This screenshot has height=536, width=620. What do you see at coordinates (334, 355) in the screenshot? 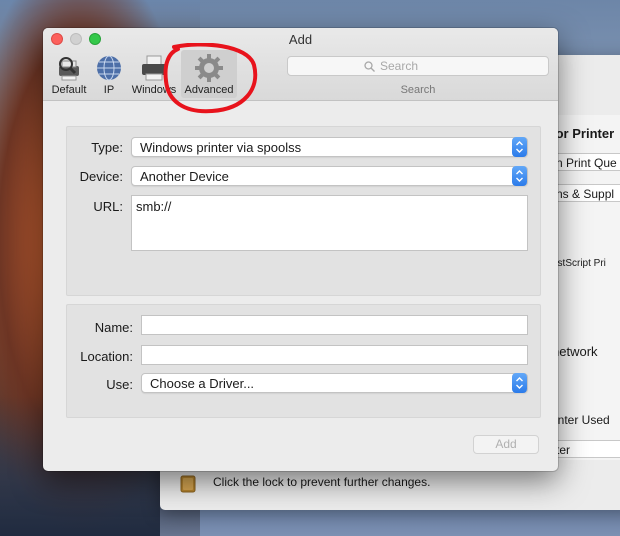
I see `location-field` at bounding box center [334, 355].